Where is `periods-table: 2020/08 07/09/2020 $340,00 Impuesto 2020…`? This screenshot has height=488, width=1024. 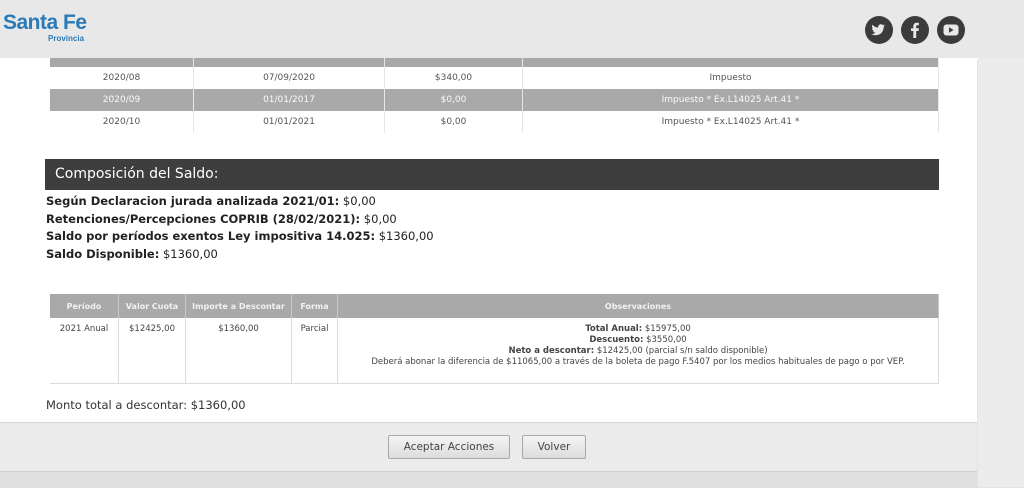 periods-table: 2020/08 07/09/2020 $340,00 Impuesto 2020… is located at coordinates (494, 95).